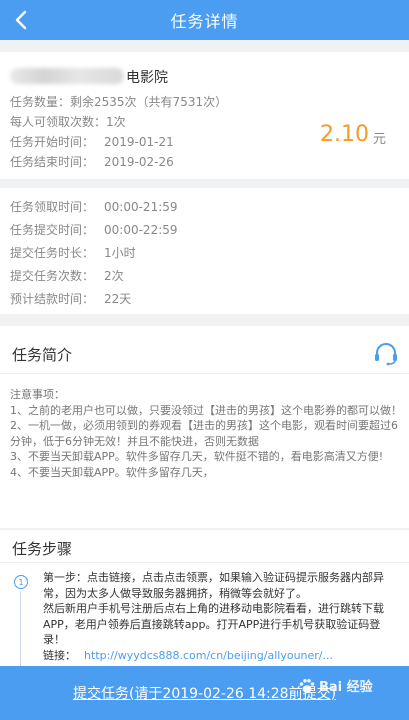 The image size is (409, 720). I want to click on duration-value: 1小时, so click(120, 253).